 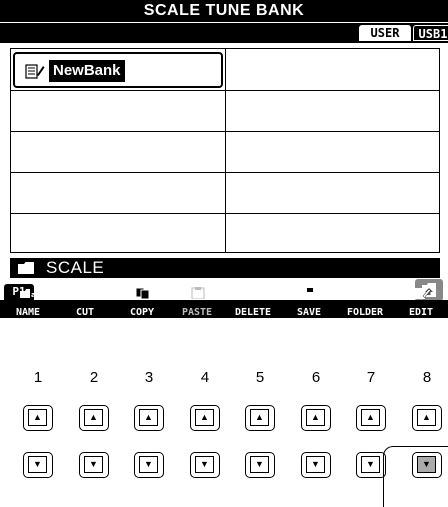 What do you see at coordinates (85, 302) in the screenshot?
I see `cut-button: CUT` at bounding box center [85, 302].